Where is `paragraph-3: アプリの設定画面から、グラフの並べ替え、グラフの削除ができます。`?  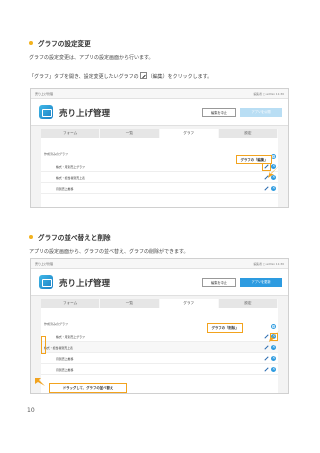
paragraph-3: アプリの設定画面から、グラフの並べ替え、グラフの削除ができます。 is located at coordinates (109, 252).